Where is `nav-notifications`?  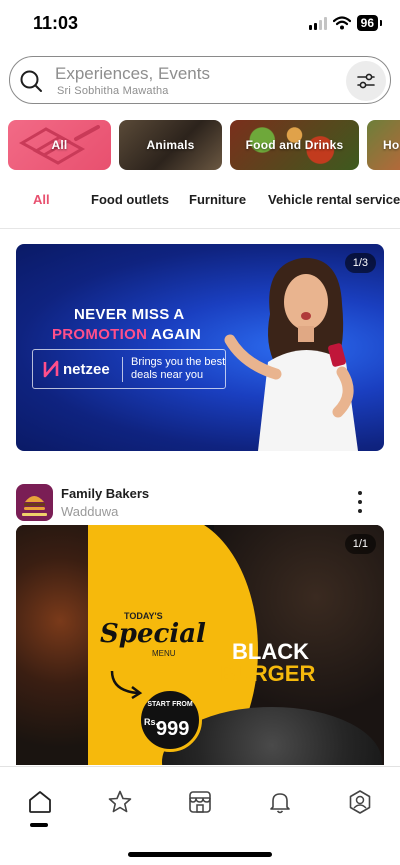 nav-notifications is located at coordinates (280, 802).